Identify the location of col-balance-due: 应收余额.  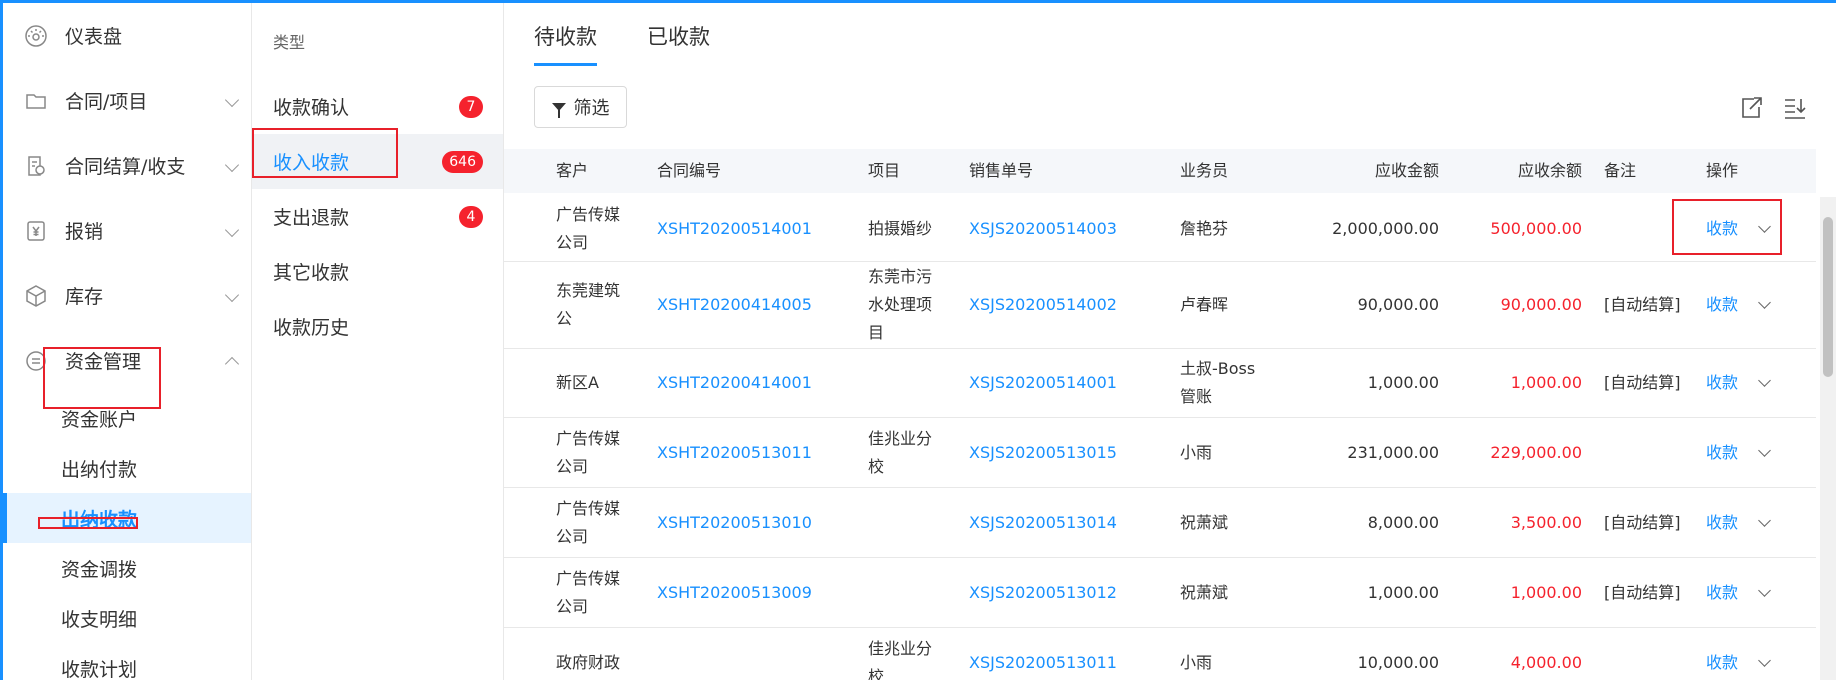
(1549, 170).